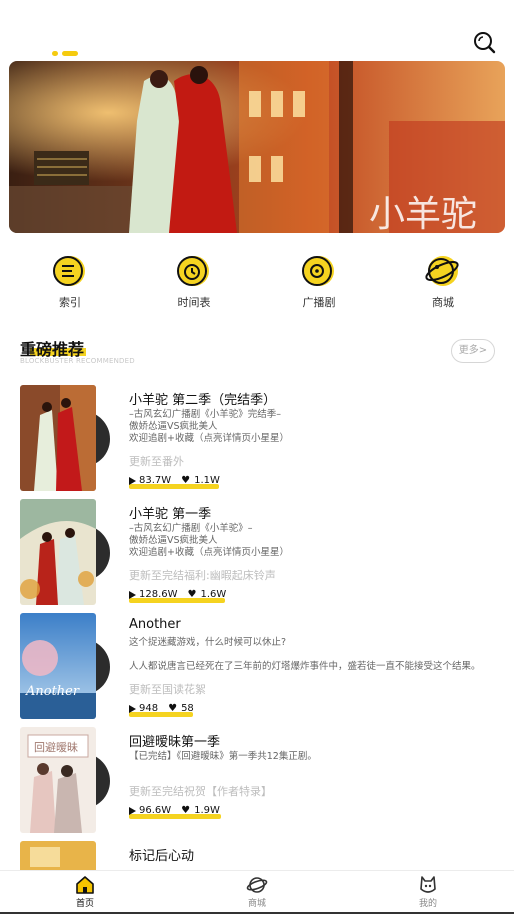 This screenshot has width=514, height=915. Describe the element at coordinates (203, 400) in the screenshot. I see `item-title: 小羊驼 第二季（完结季）` at that location.